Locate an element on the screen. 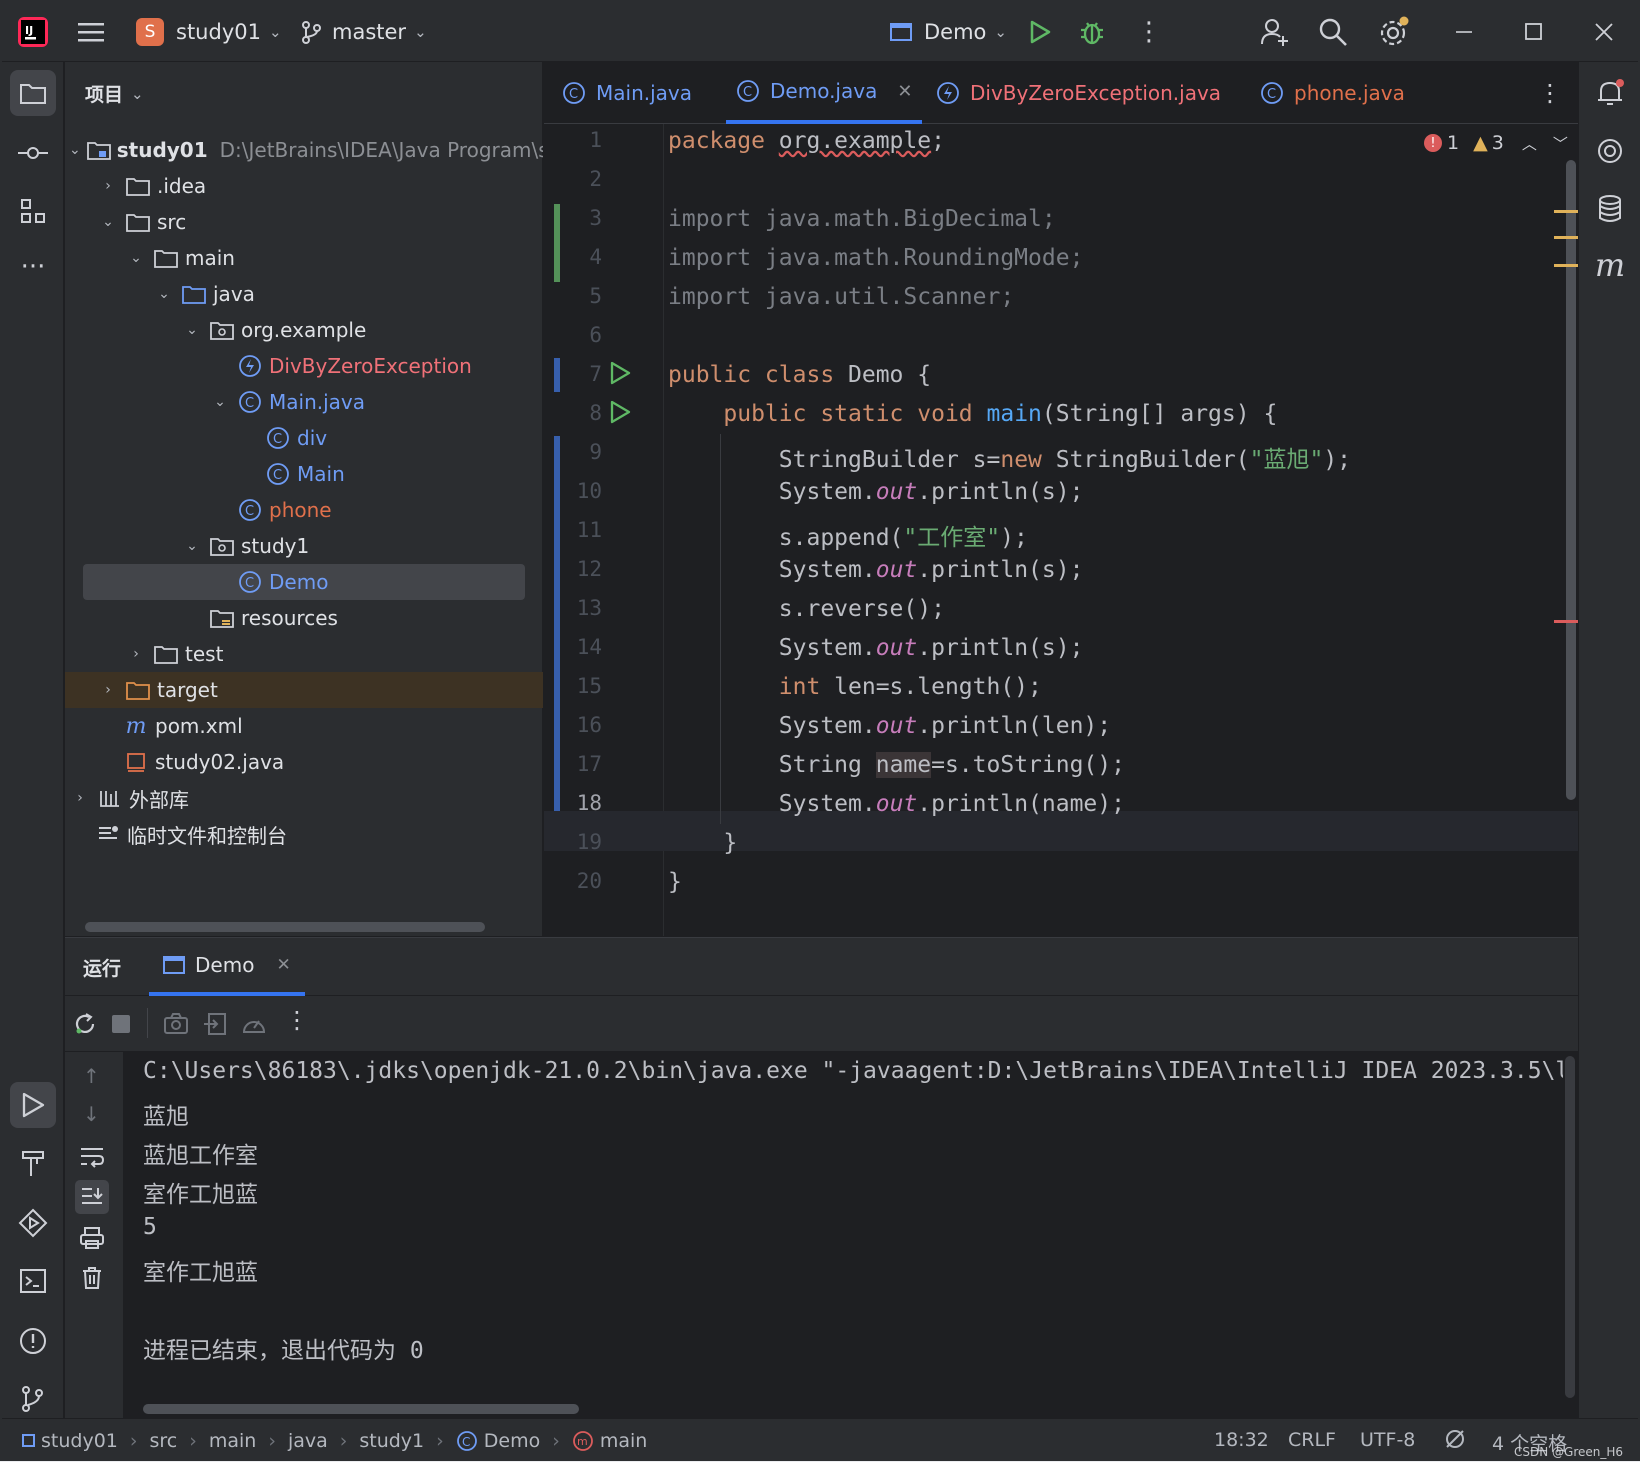 Image resolution: width=1640 pixels, height=1462 pixels. next-highlight-icon: ﹀ is located at coordinates (1560, 143).